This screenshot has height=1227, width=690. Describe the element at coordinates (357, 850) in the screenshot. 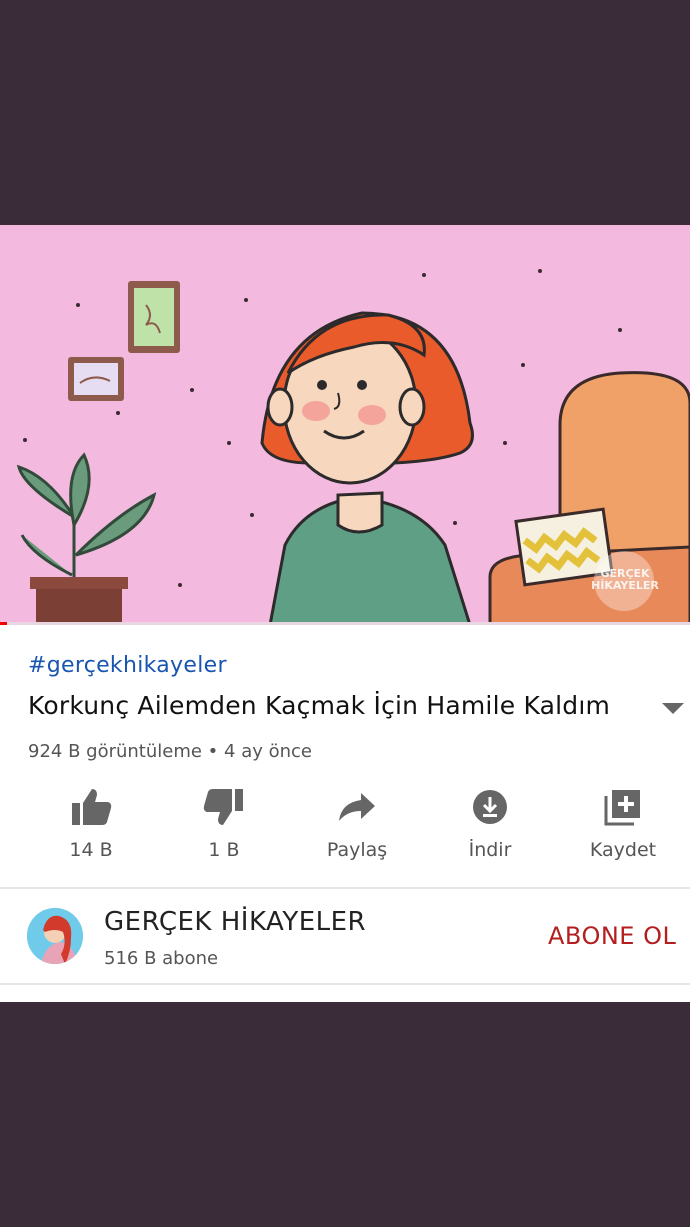

I see `share-label: Paylaş` at that location.